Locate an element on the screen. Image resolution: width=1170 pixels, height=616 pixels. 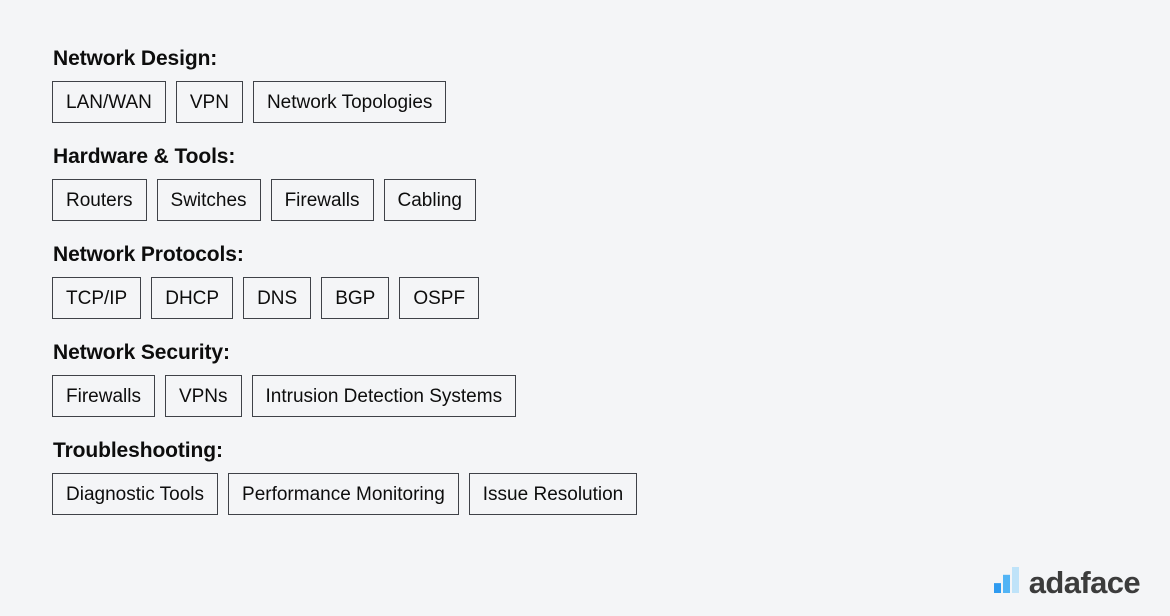
skill-chip: Diagnostic Tools is located at coordinates (135, 494).